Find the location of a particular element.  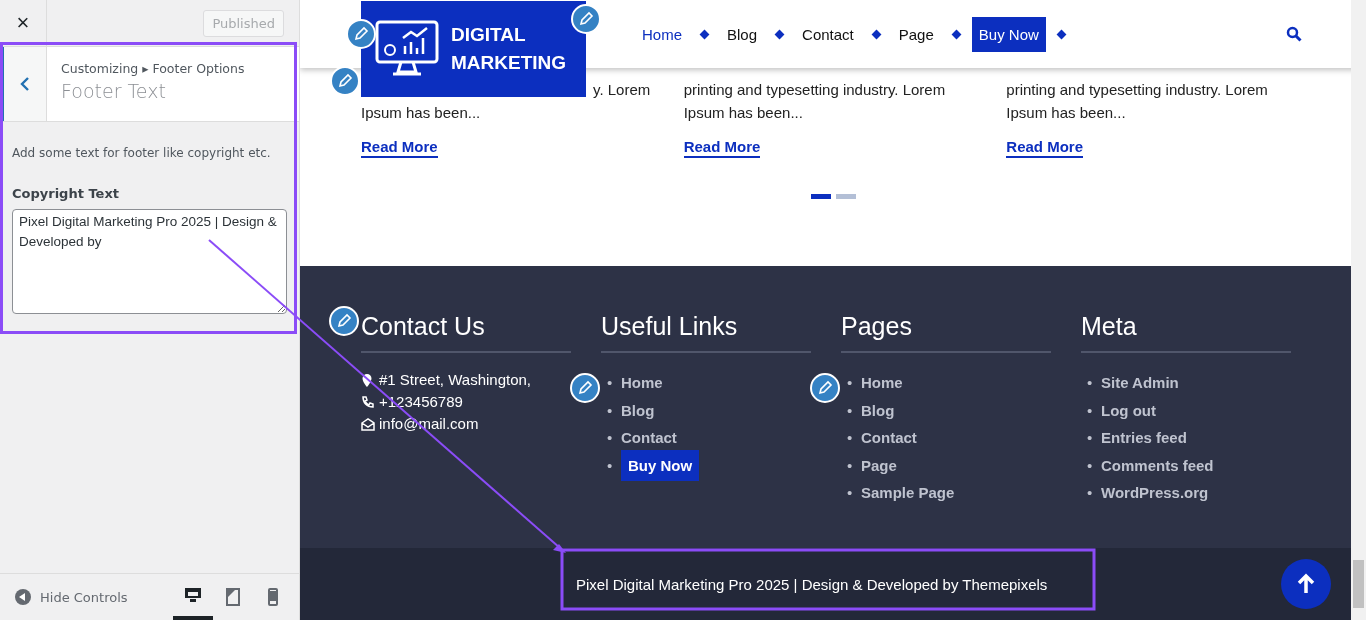

widget-title: Meta is located at coordinates (1186, 332).